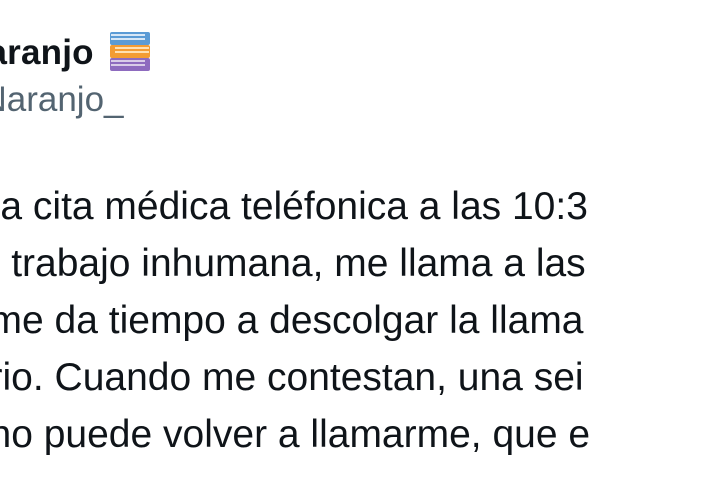 The height and width of the screenshot is (480, 720). I want to click on author-name-row: Naranjo, so click(78, 52).